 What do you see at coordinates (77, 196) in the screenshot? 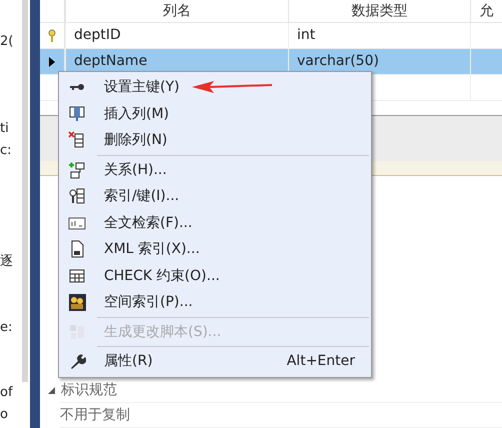
I see `index-icon` at bounding box center [77, 196].